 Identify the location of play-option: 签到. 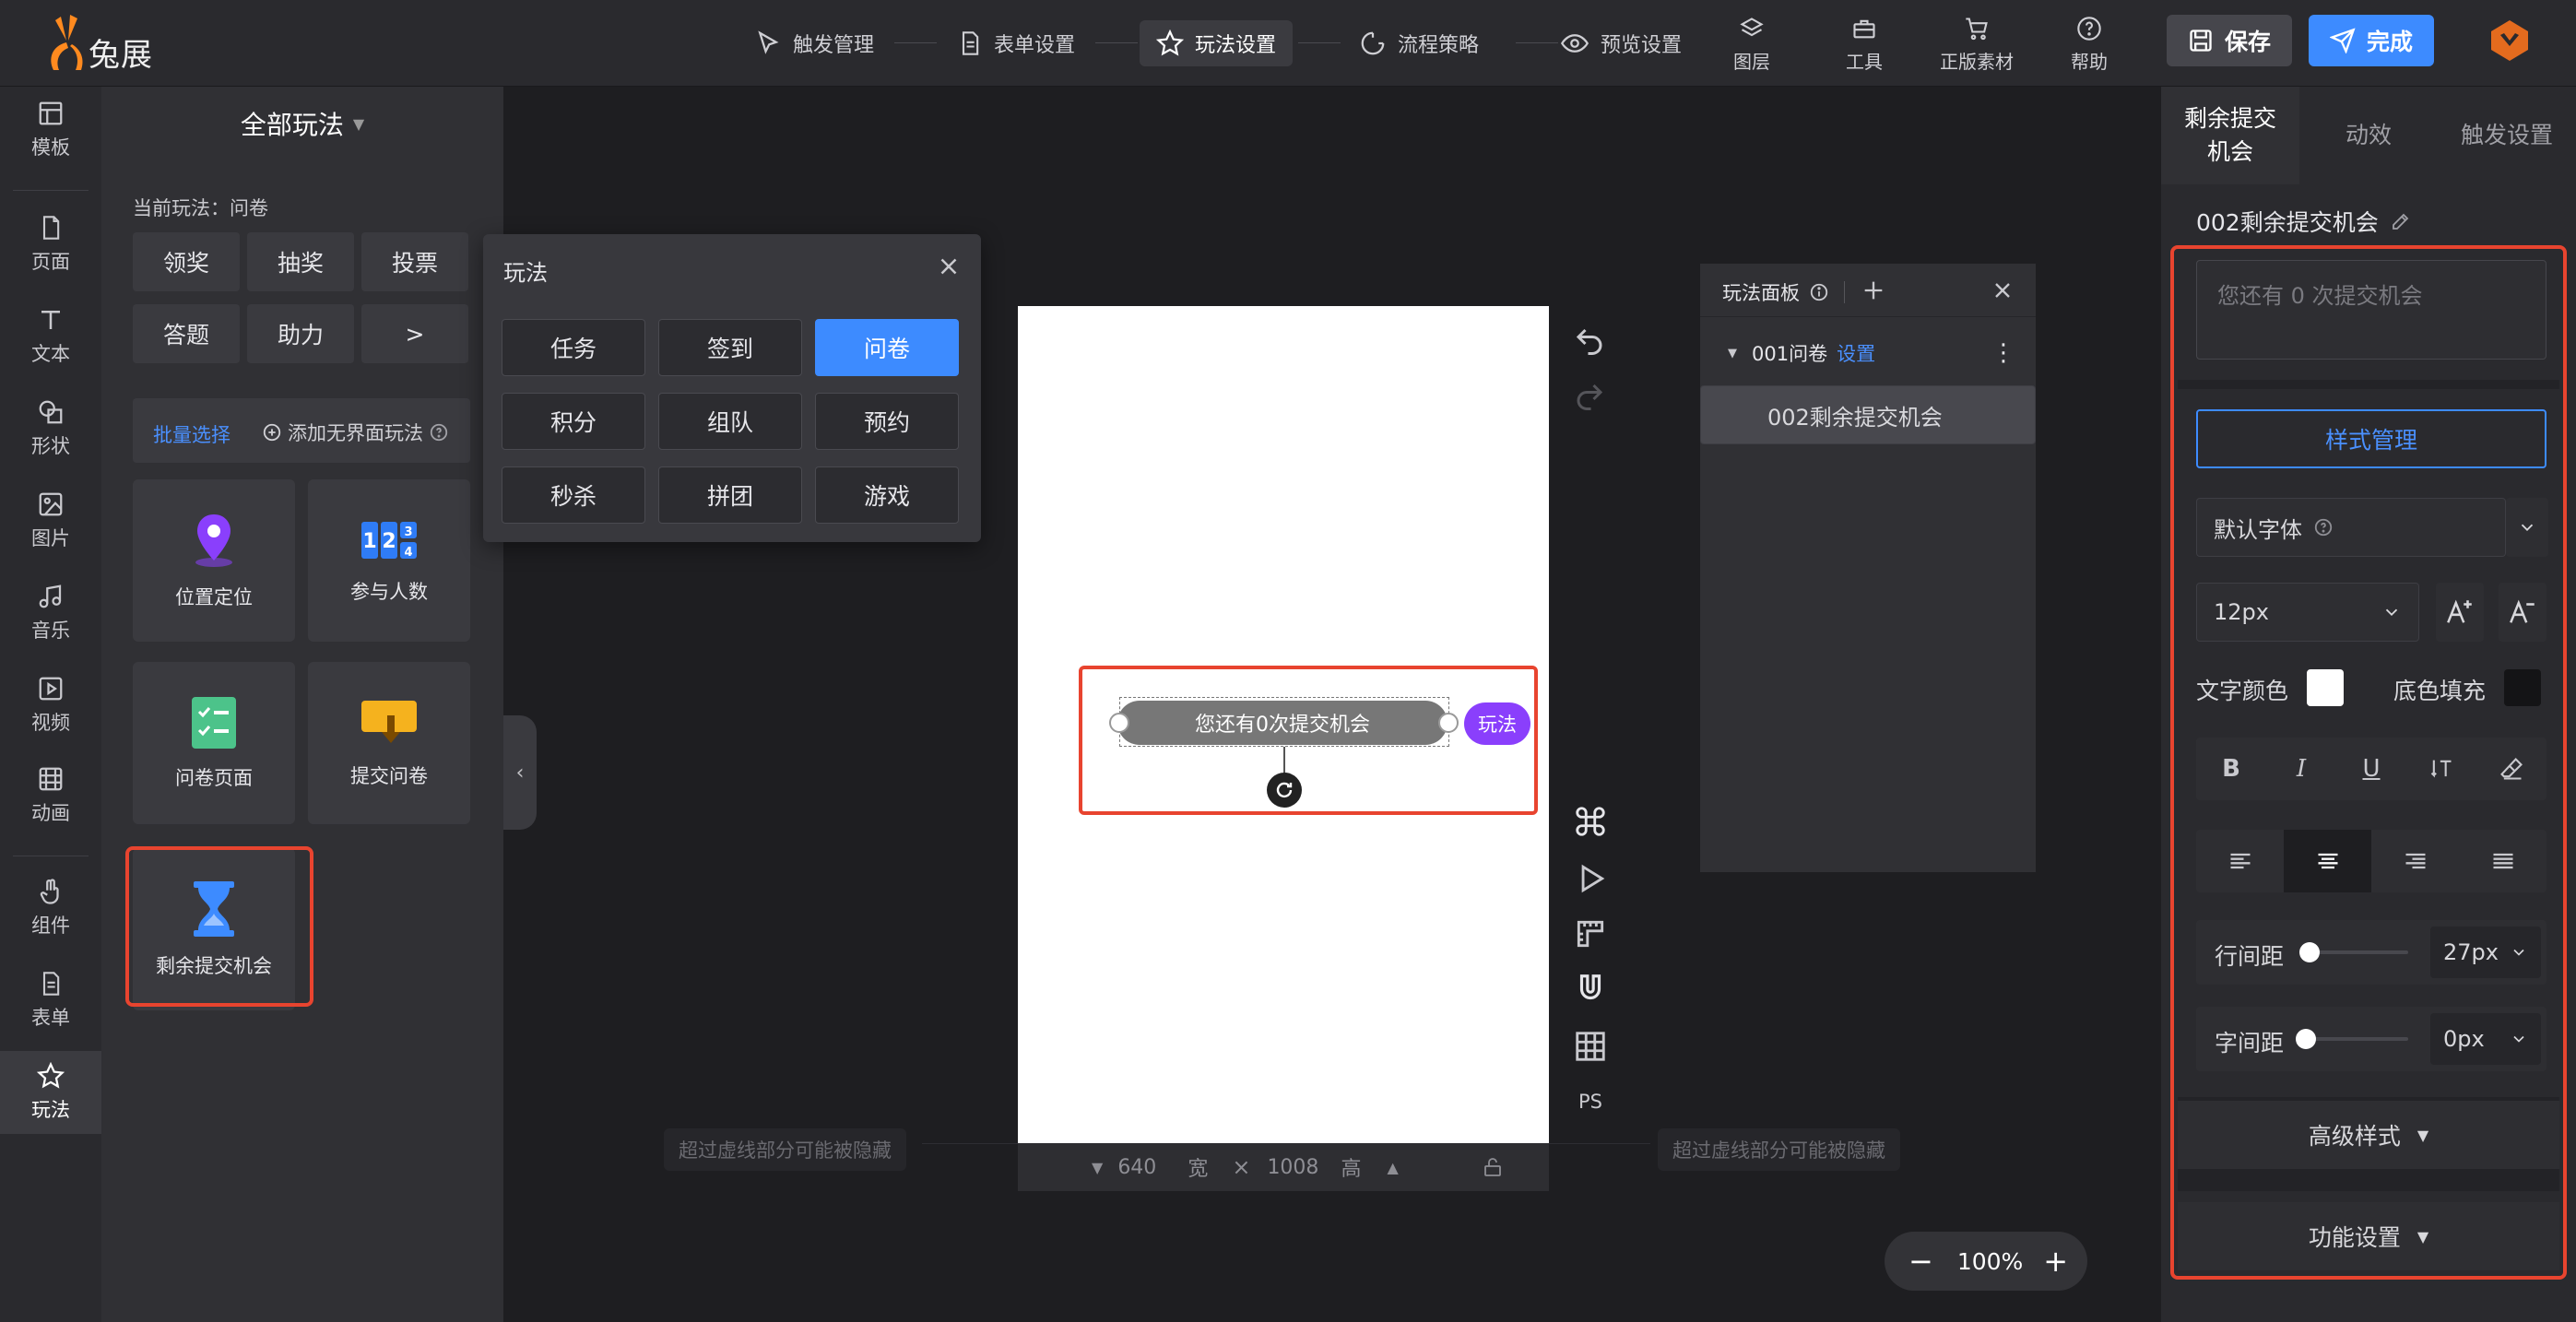
(730, 347).